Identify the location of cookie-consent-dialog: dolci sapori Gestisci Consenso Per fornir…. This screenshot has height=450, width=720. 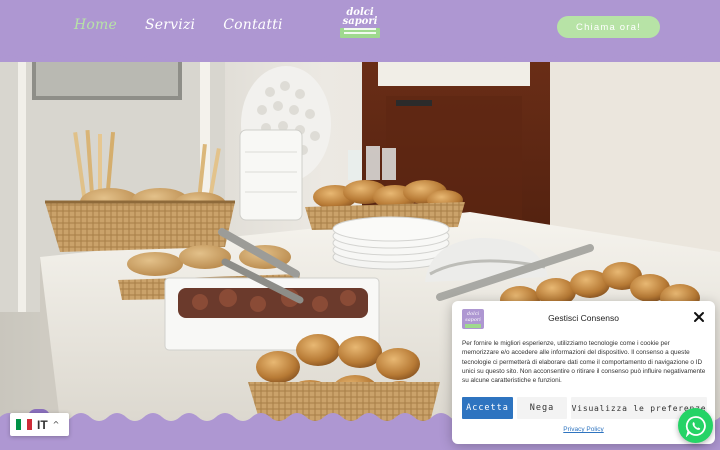
(583, 372).